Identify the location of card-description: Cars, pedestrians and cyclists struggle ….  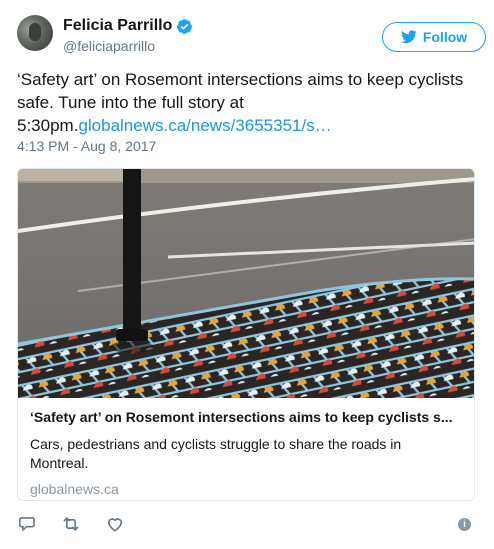
(216, 453).